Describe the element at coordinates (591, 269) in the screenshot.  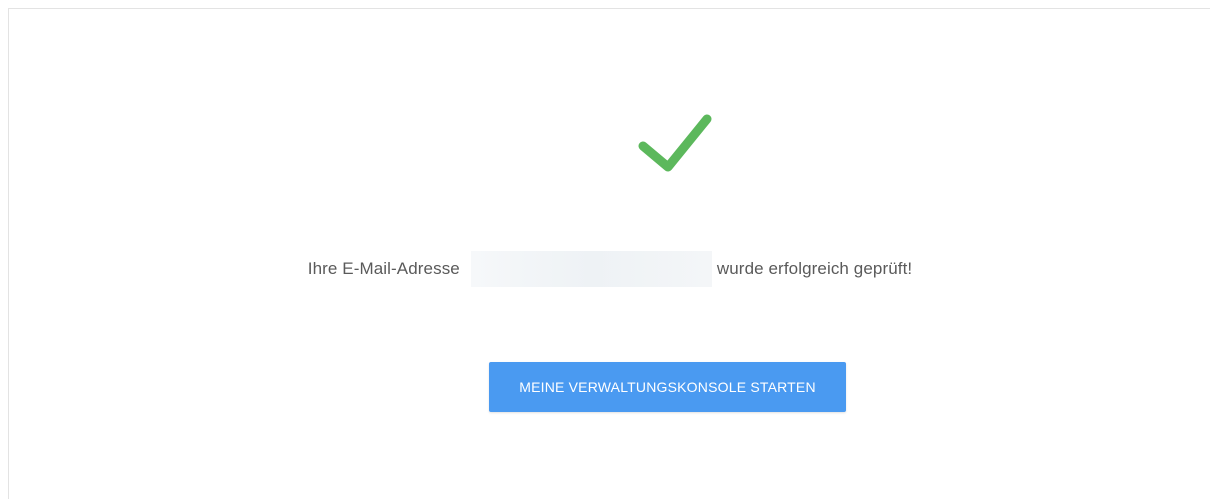
I see `email-address-redacted` at that location.